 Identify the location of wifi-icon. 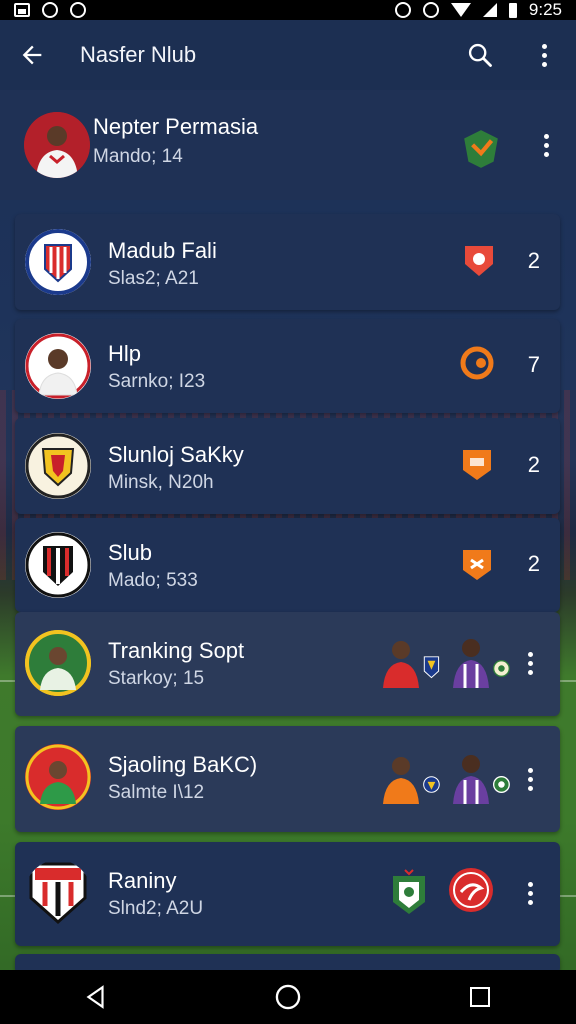
(460, 10).